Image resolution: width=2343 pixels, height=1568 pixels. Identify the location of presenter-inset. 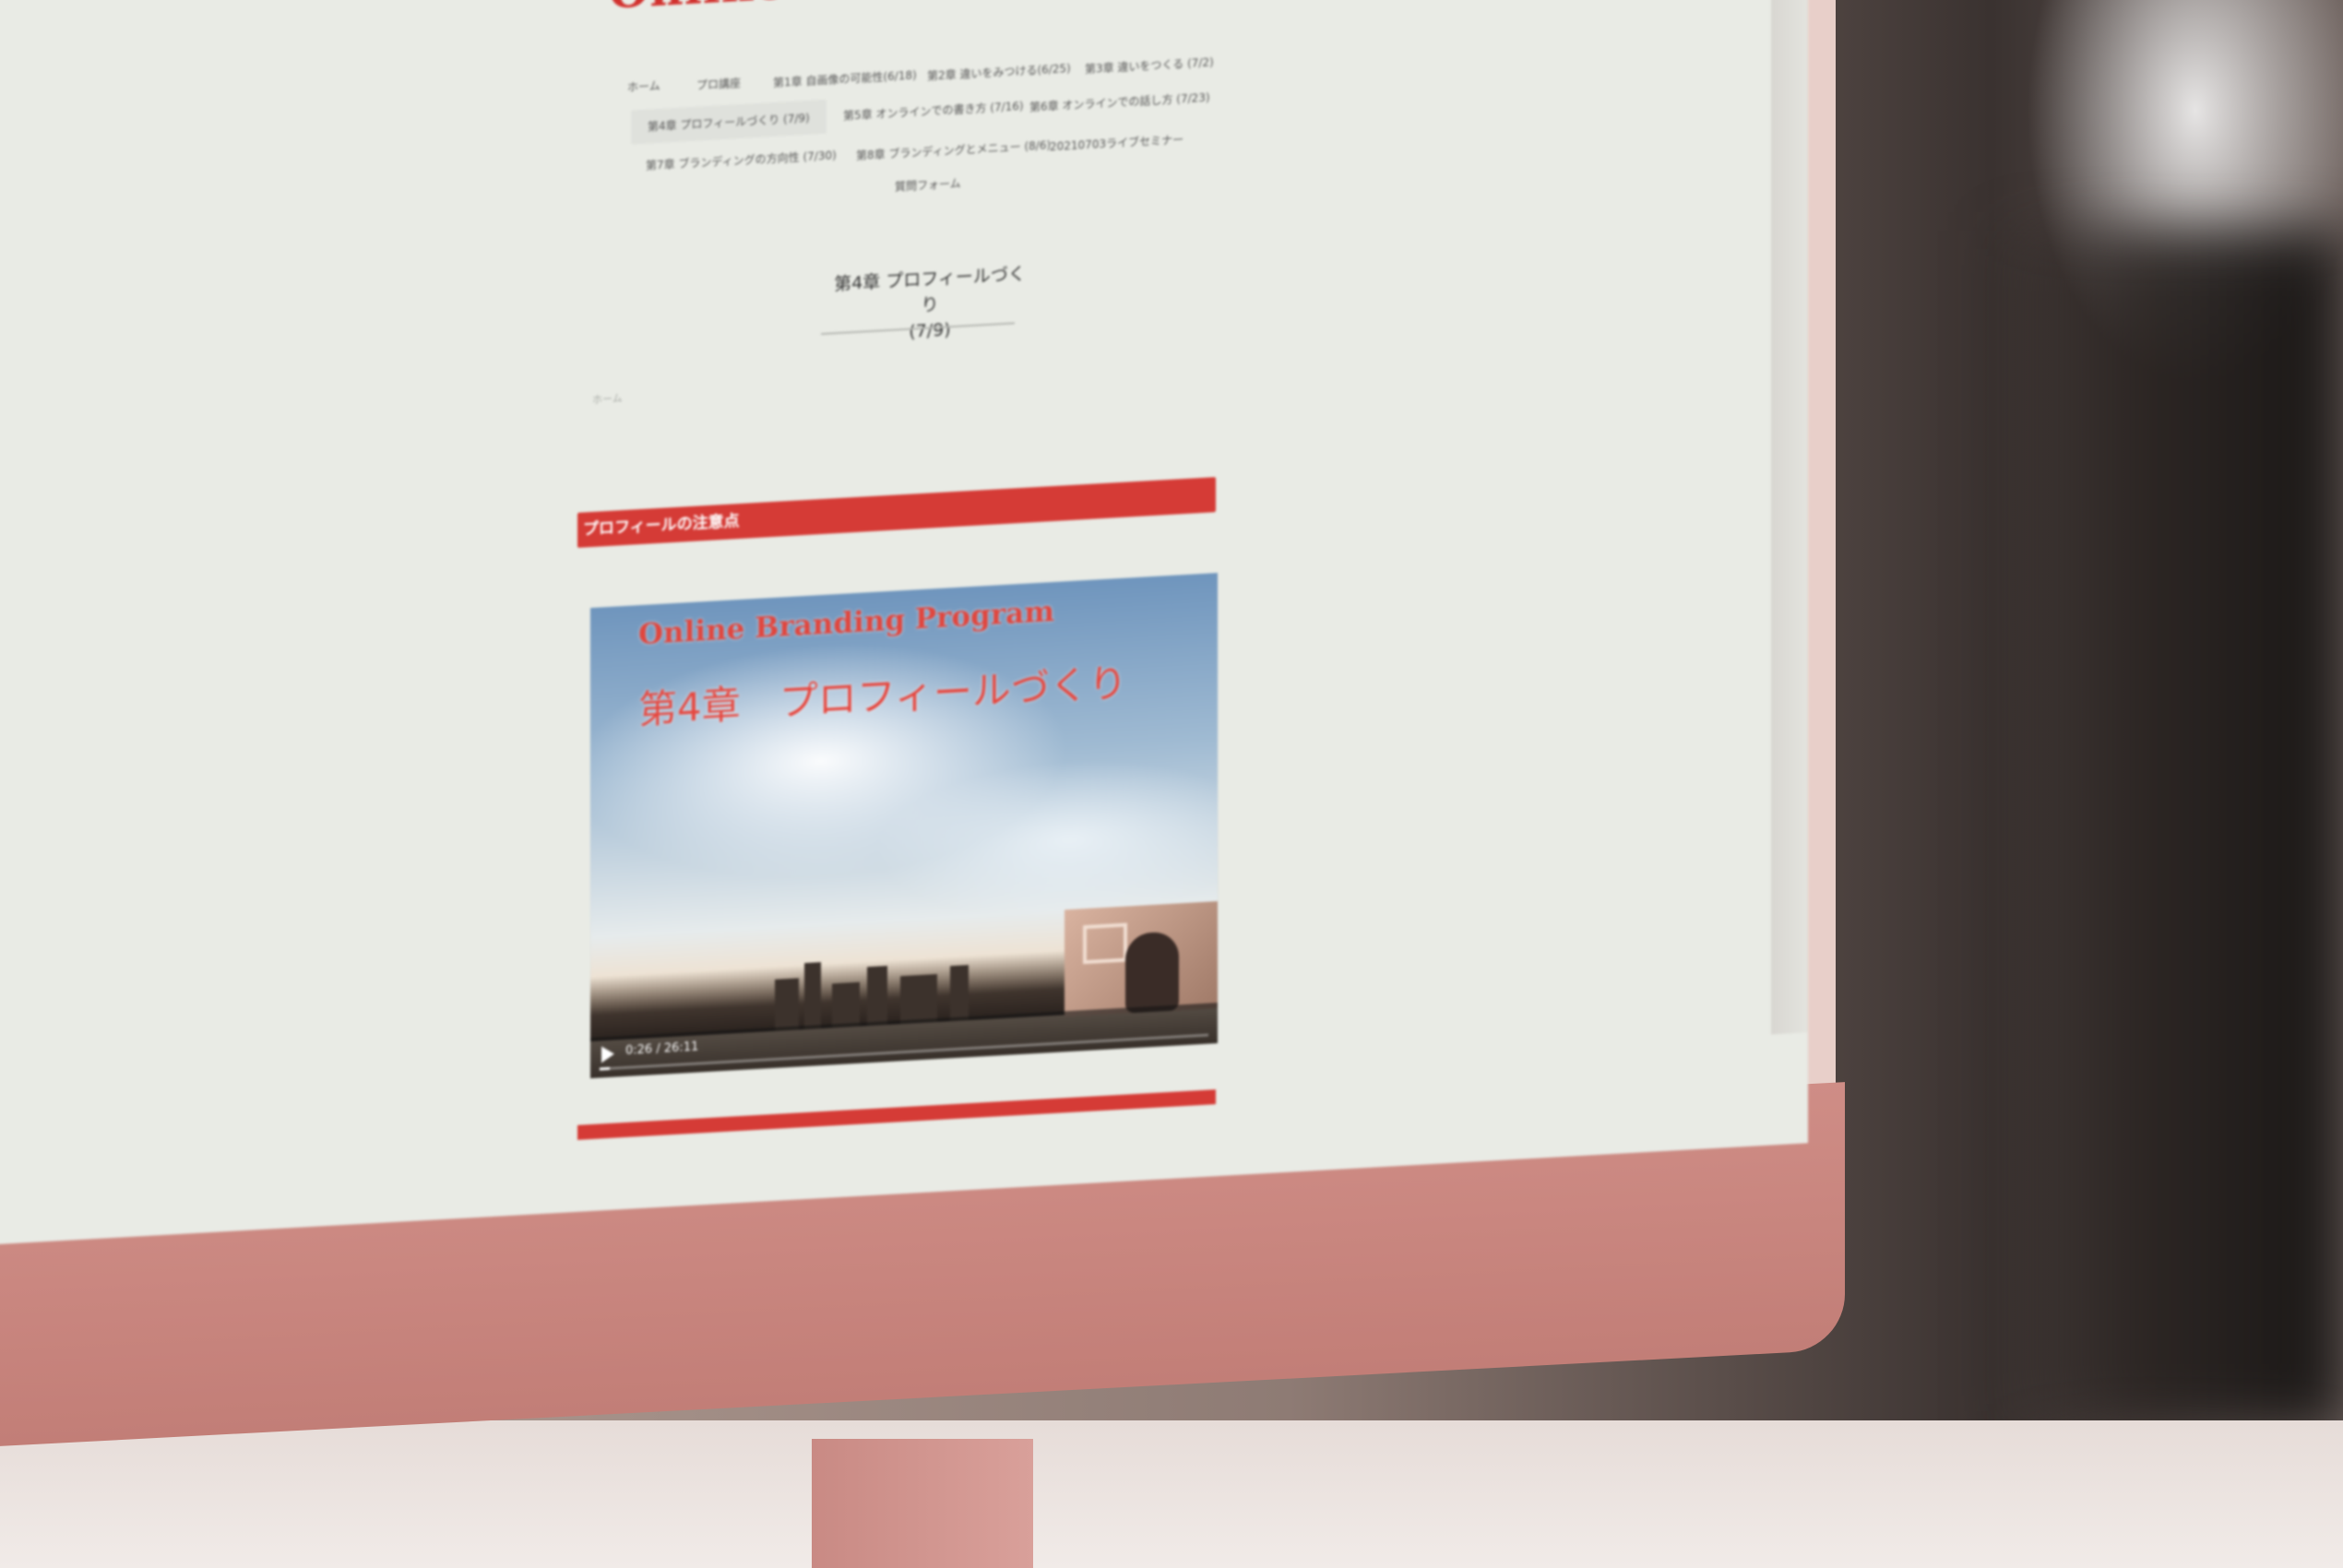
(1141, 959).